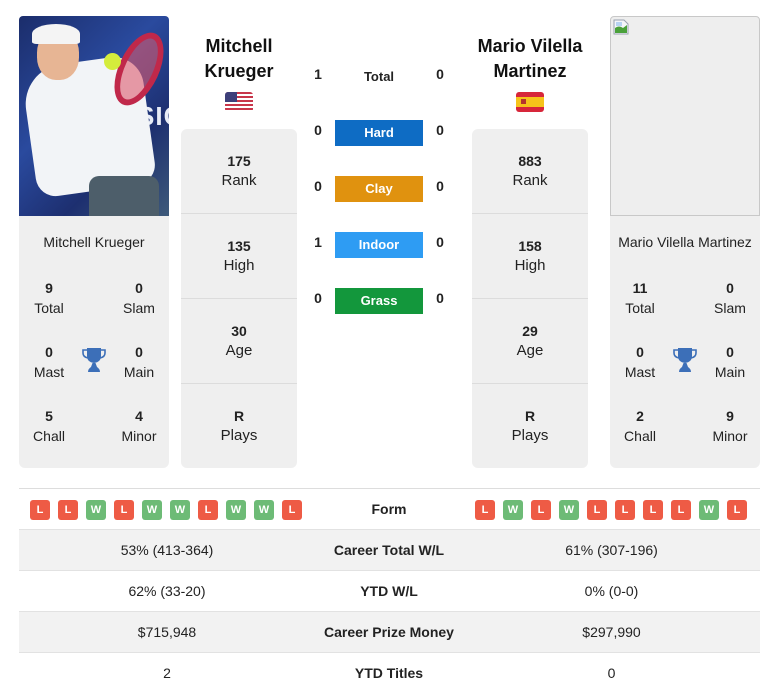  What do you see at coordinates (730, 362) in the screenshot?
I see `titles-main-right: 0 Main` at bounding box center [730, 362].